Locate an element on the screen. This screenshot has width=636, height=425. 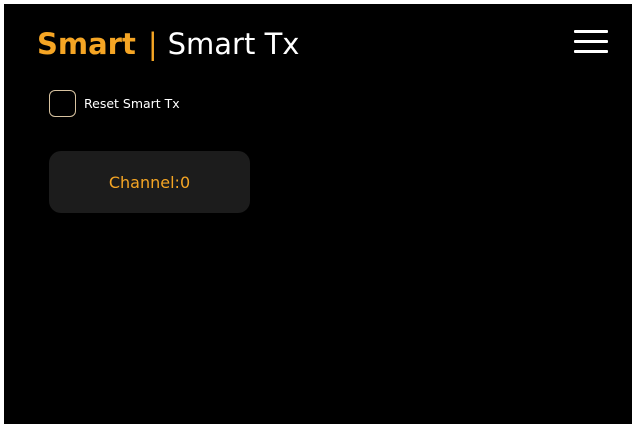
hamburger-menu-icon is located at coordinates (591, 42).